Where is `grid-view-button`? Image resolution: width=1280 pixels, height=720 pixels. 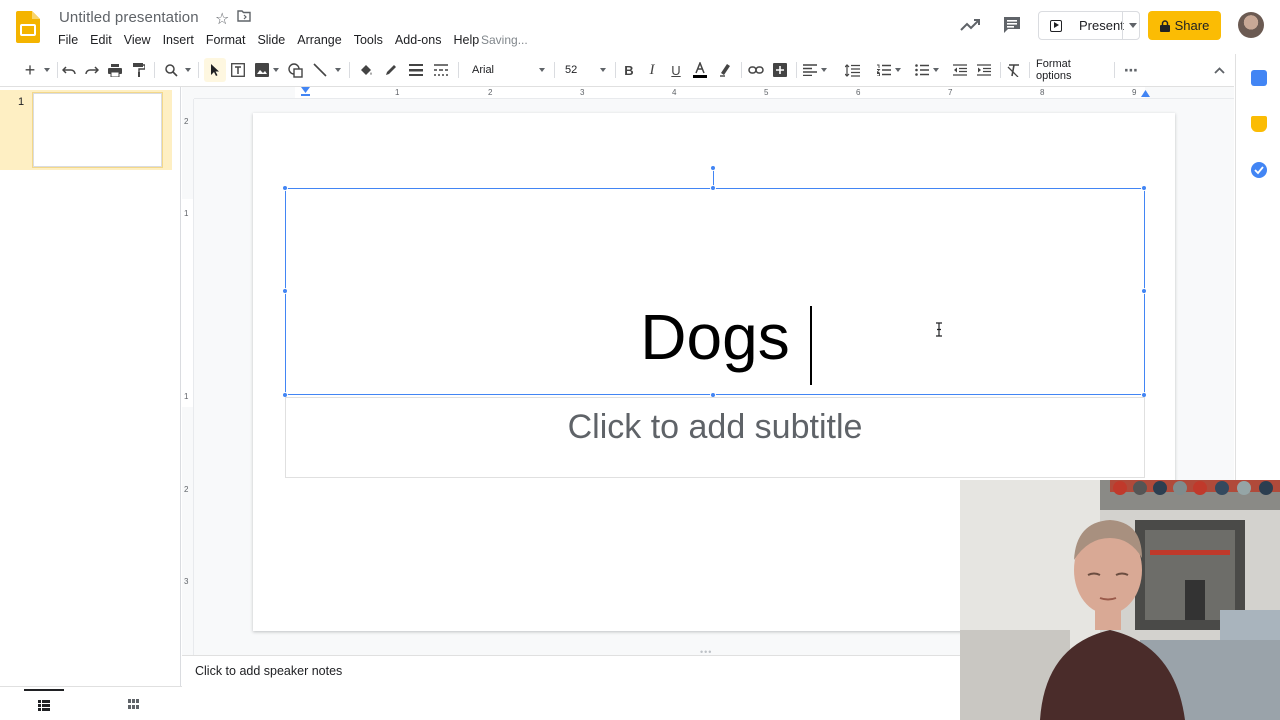 grid-view-button is located at coordinates (133, 704).